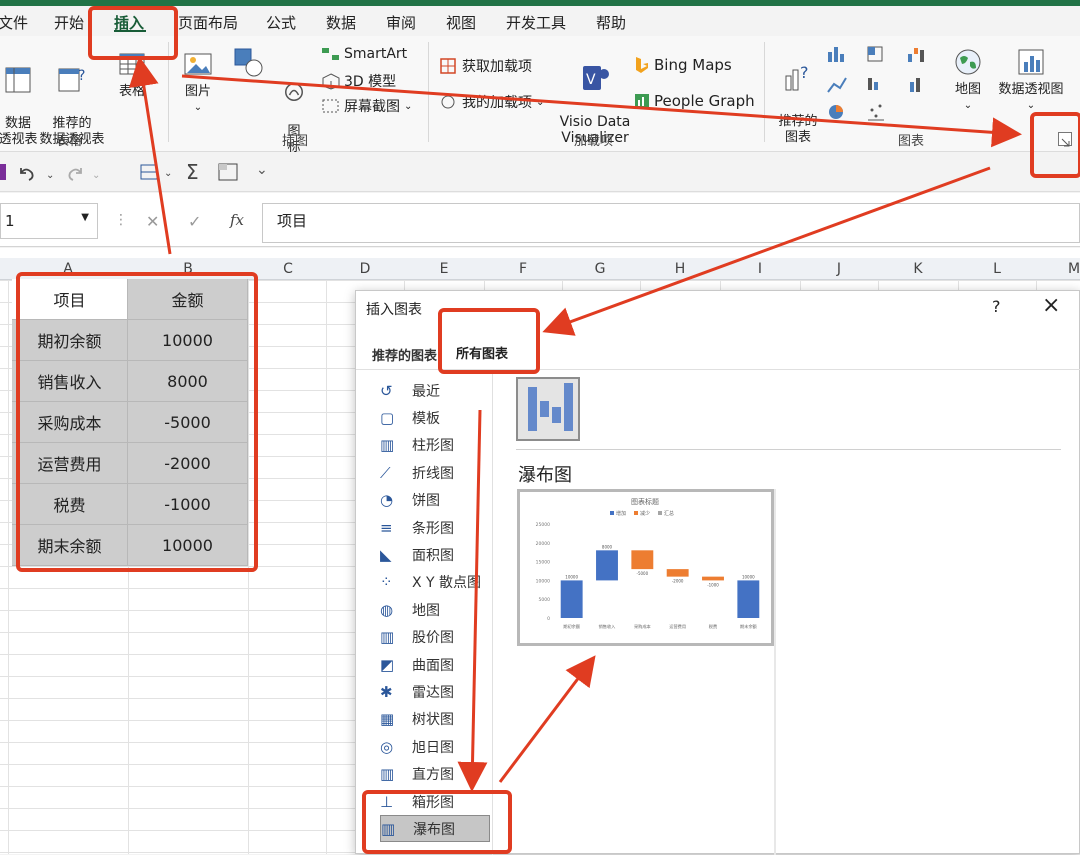 This screenshot has height=855, width=1080. Describe the element at coordinates (472, 600) in the screenshot. I see `arrow-tab-to-waterfall` at that location.